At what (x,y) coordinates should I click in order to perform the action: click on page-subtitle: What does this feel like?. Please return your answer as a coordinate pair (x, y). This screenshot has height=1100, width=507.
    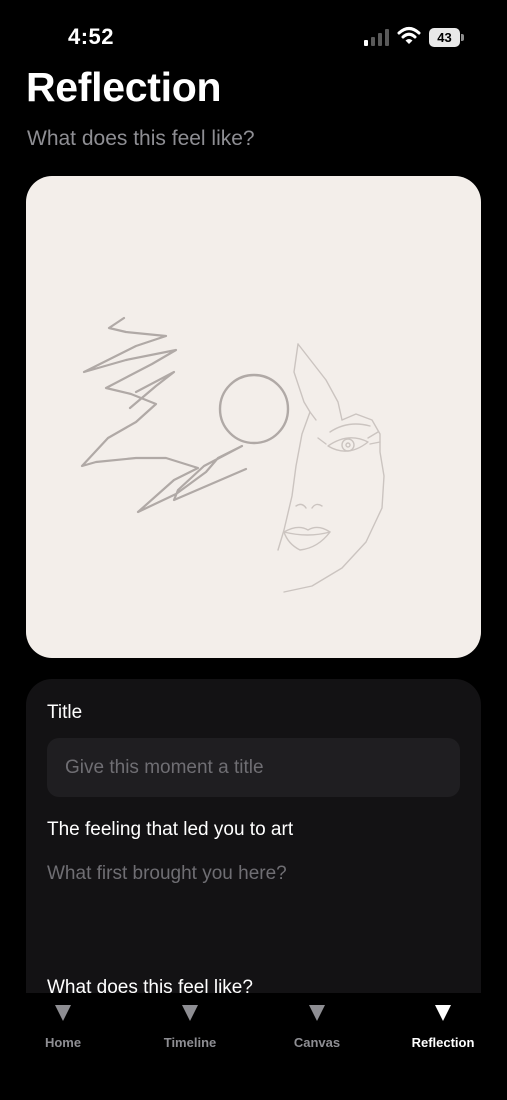
    Looking at the image, I should click on (141, 138).